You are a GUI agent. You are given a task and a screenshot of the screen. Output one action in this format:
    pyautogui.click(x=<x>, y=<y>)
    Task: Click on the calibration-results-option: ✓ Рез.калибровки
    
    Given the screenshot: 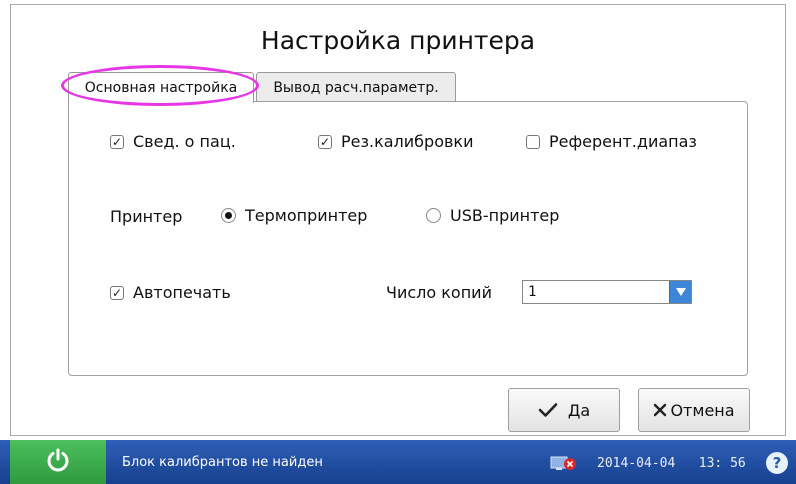 What is the action you would take?
    pyautogui.click(x=395, y=141)
    